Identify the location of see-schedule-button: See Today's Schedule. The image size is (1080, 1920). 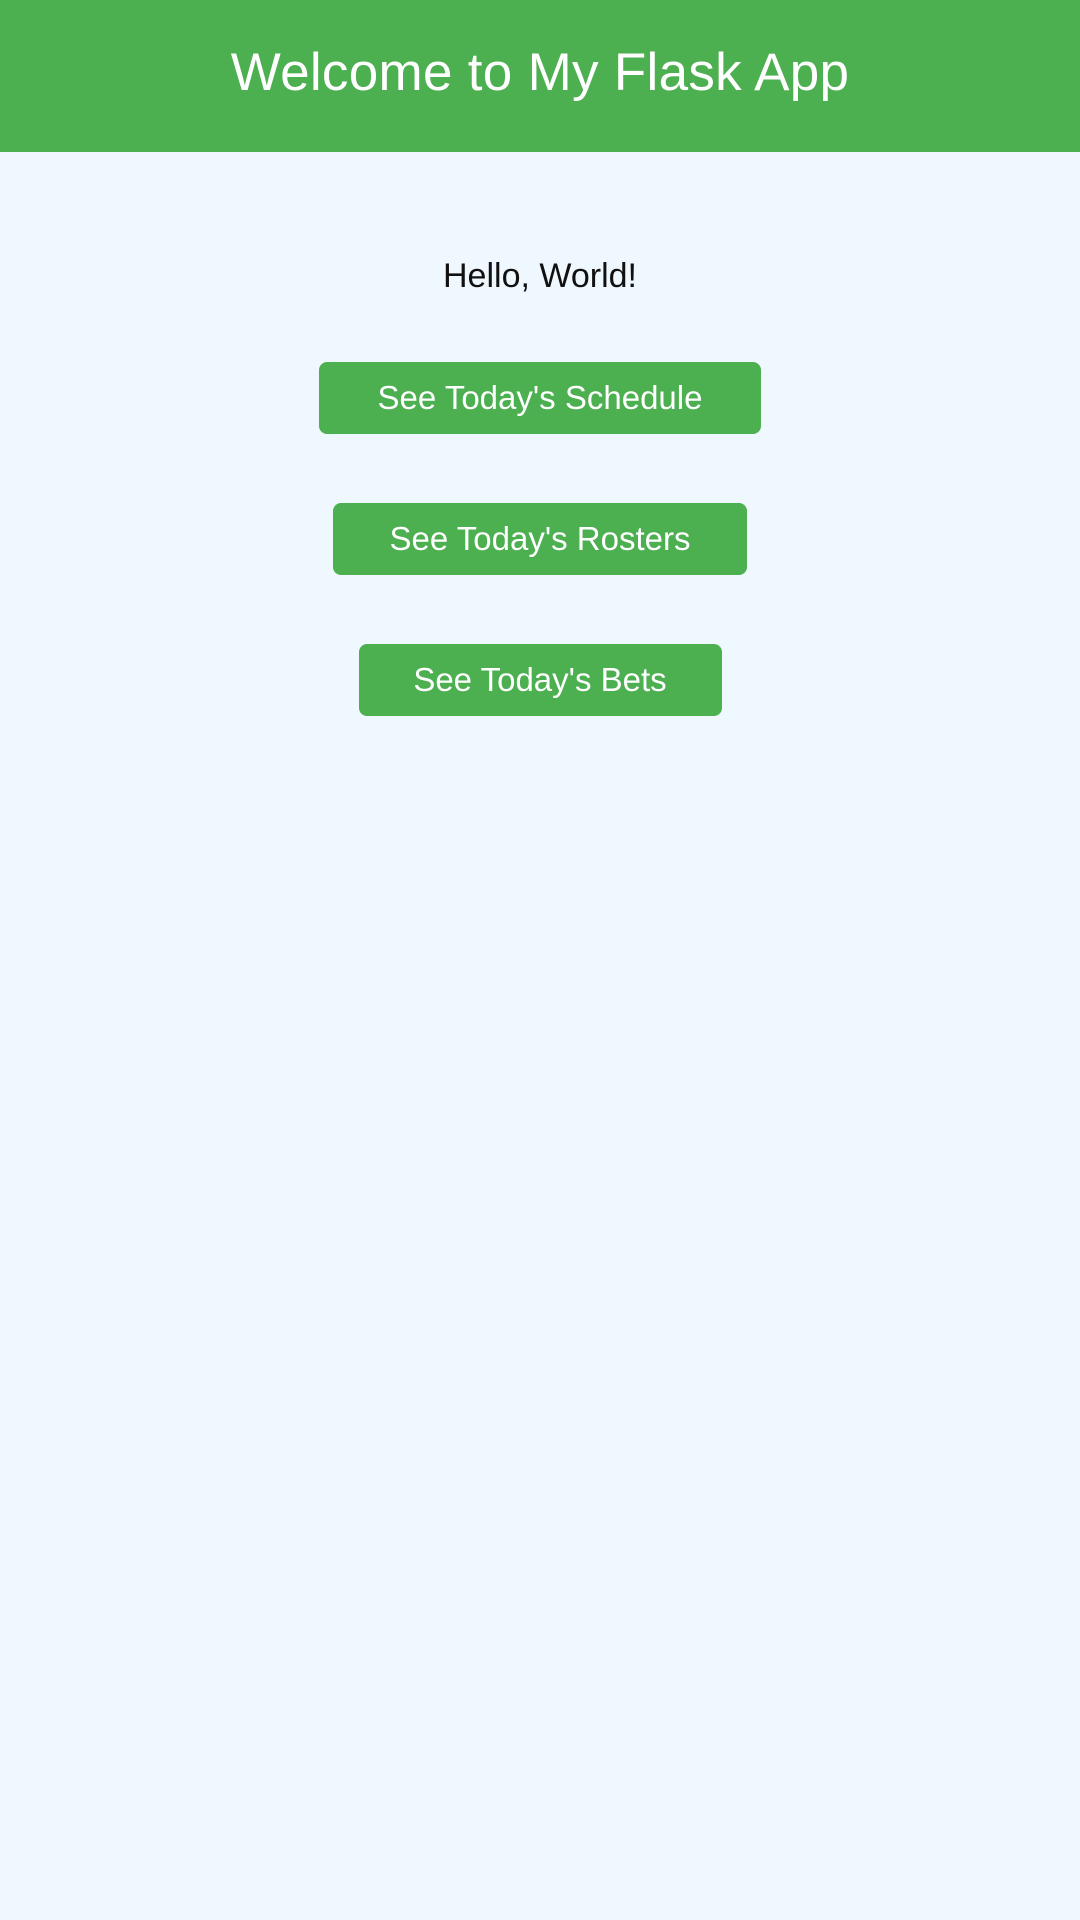
(540, 398).